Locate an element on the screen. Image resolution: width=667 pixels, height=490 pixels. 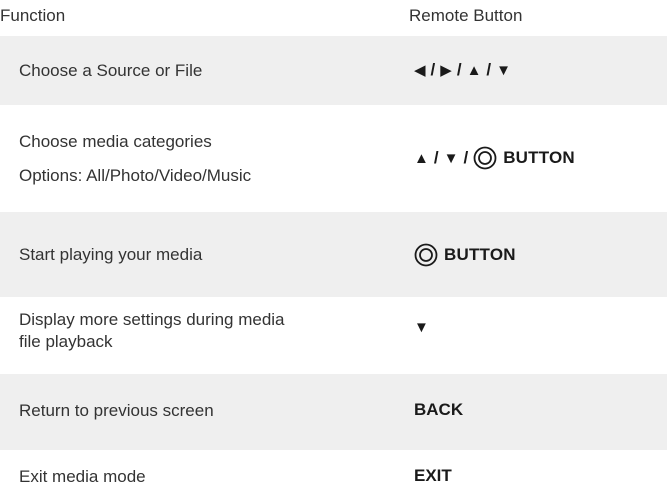
function-cell: Return to previous screen is located at coordinates (116, 411).